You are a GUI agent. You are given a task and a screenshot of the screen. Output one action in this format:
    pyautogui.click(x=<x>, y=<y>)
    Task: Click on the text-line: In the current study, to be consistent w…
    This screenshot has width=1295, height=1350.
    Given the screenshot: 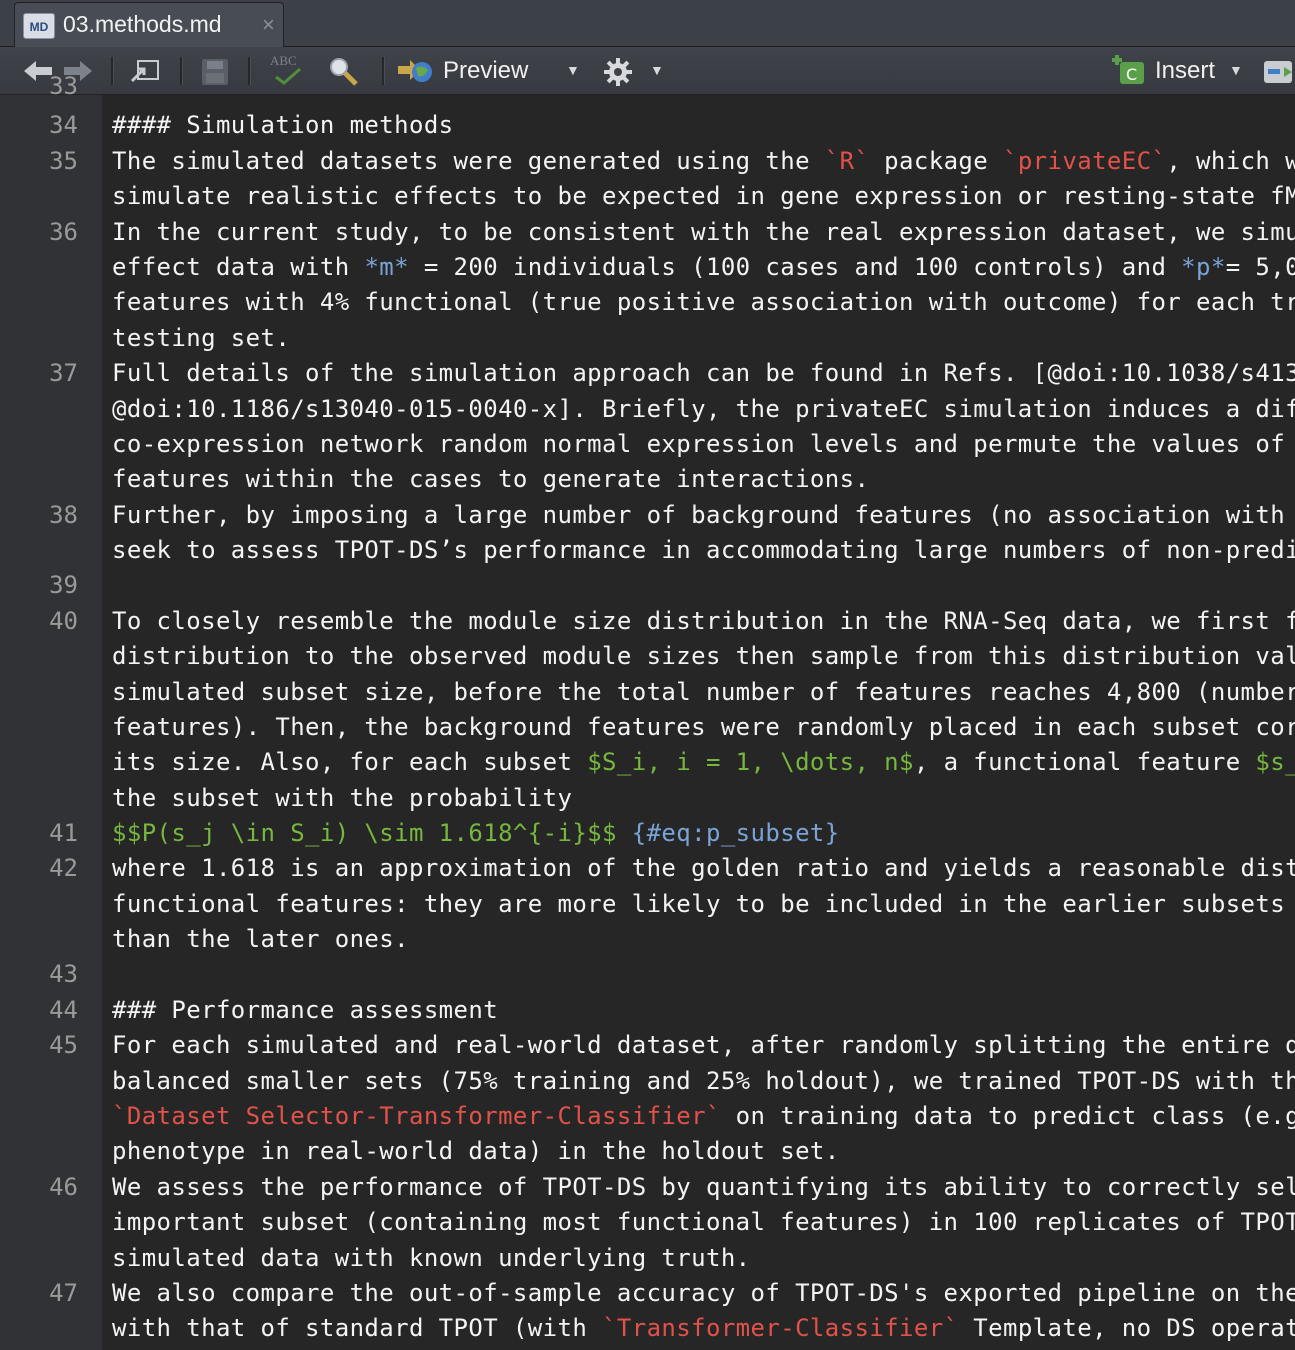 What is the action you would take?
    pyautogui.click(x=703, y=232)
    